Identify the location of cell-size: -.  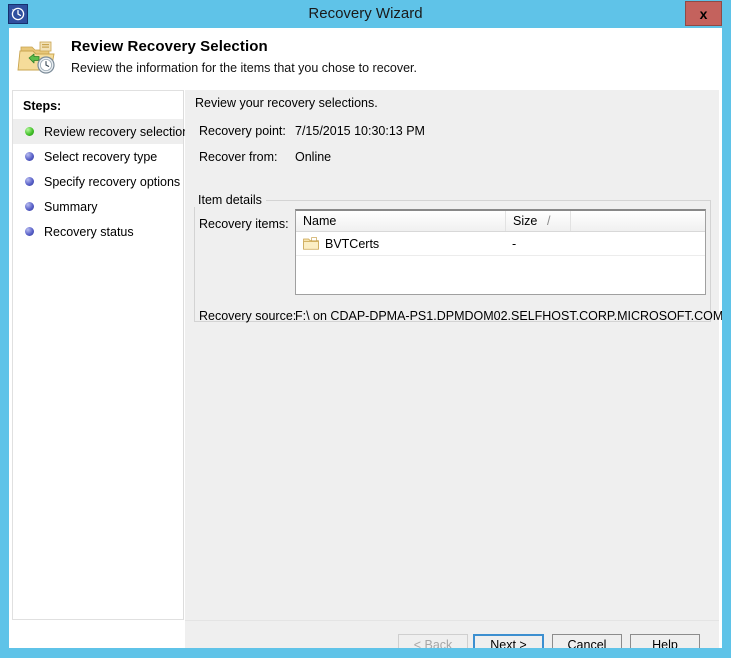
(514, 243).